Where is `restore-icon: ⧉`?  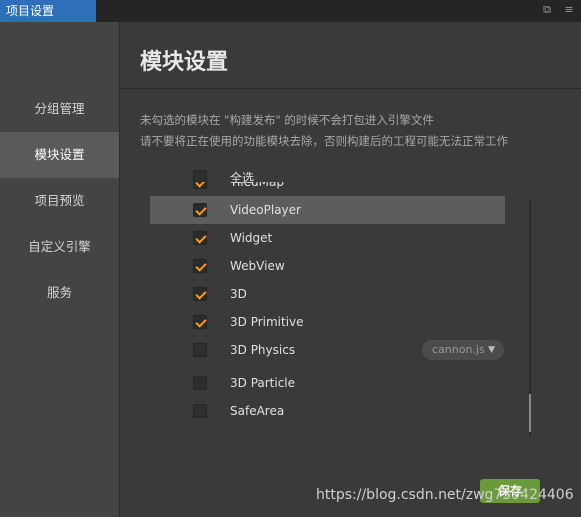 restore-icon: ⧉ is located at coordinates (547, 10).